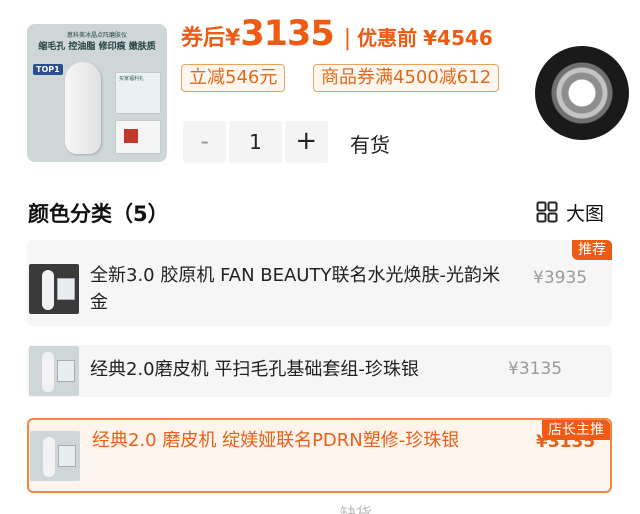  What do you see at coordinates (98, 214) in the screenshot?
I see `section-title: 颜色分类（5）` at bounding box center [98, 214].